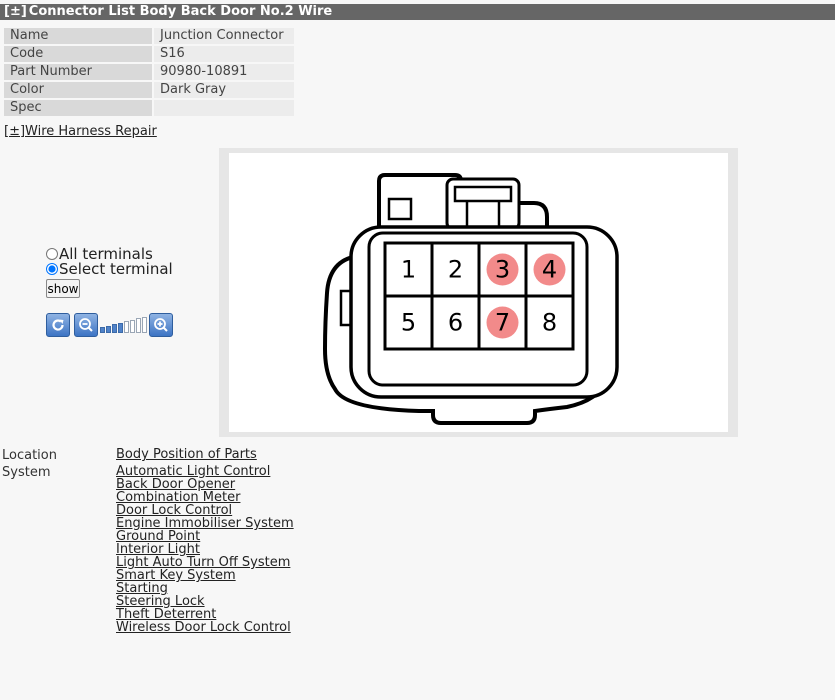  Describe the element at coordinates (63, 288) in the screenshot. I see `show-button: show` at that location.